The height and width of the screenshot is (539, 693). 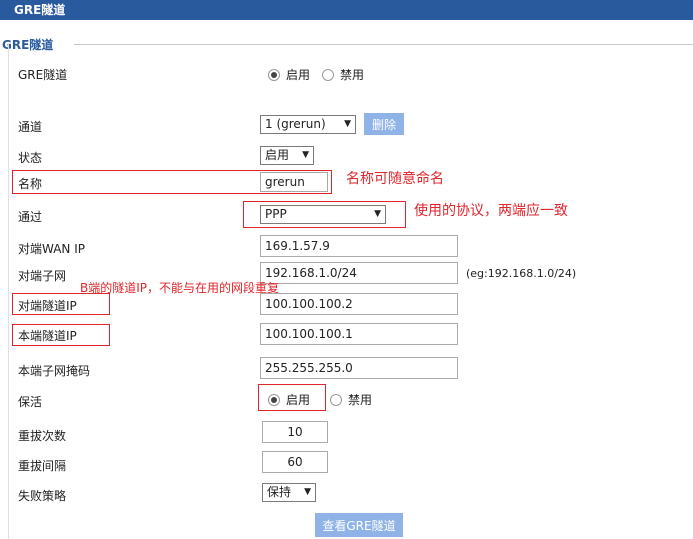 I want to click on local-subnet-mask-input, so click(x=359, y=368).